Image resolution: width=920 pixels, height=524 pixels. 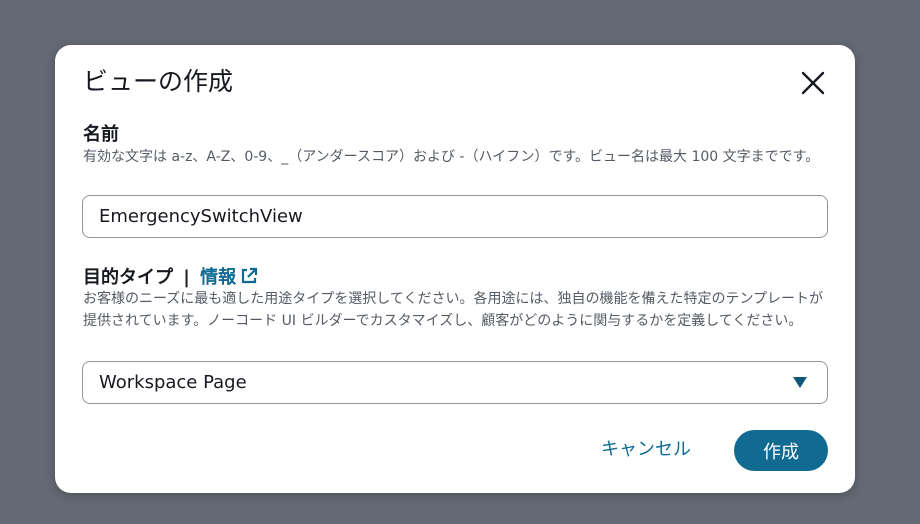 What do you see at coordinates (218, 277) in the screenshot?
I see `info-link-label: 情報` at bounding box center [218, 277].